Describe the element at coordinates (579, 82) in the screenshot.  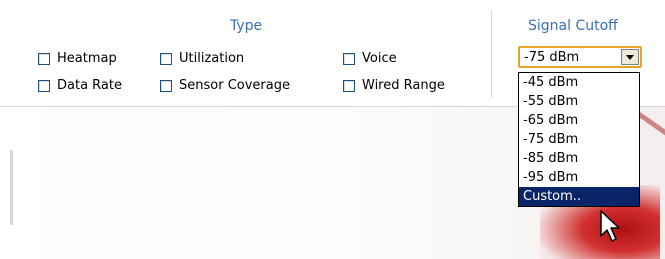
I see `dropdown-option: -45 dBm` at that location.